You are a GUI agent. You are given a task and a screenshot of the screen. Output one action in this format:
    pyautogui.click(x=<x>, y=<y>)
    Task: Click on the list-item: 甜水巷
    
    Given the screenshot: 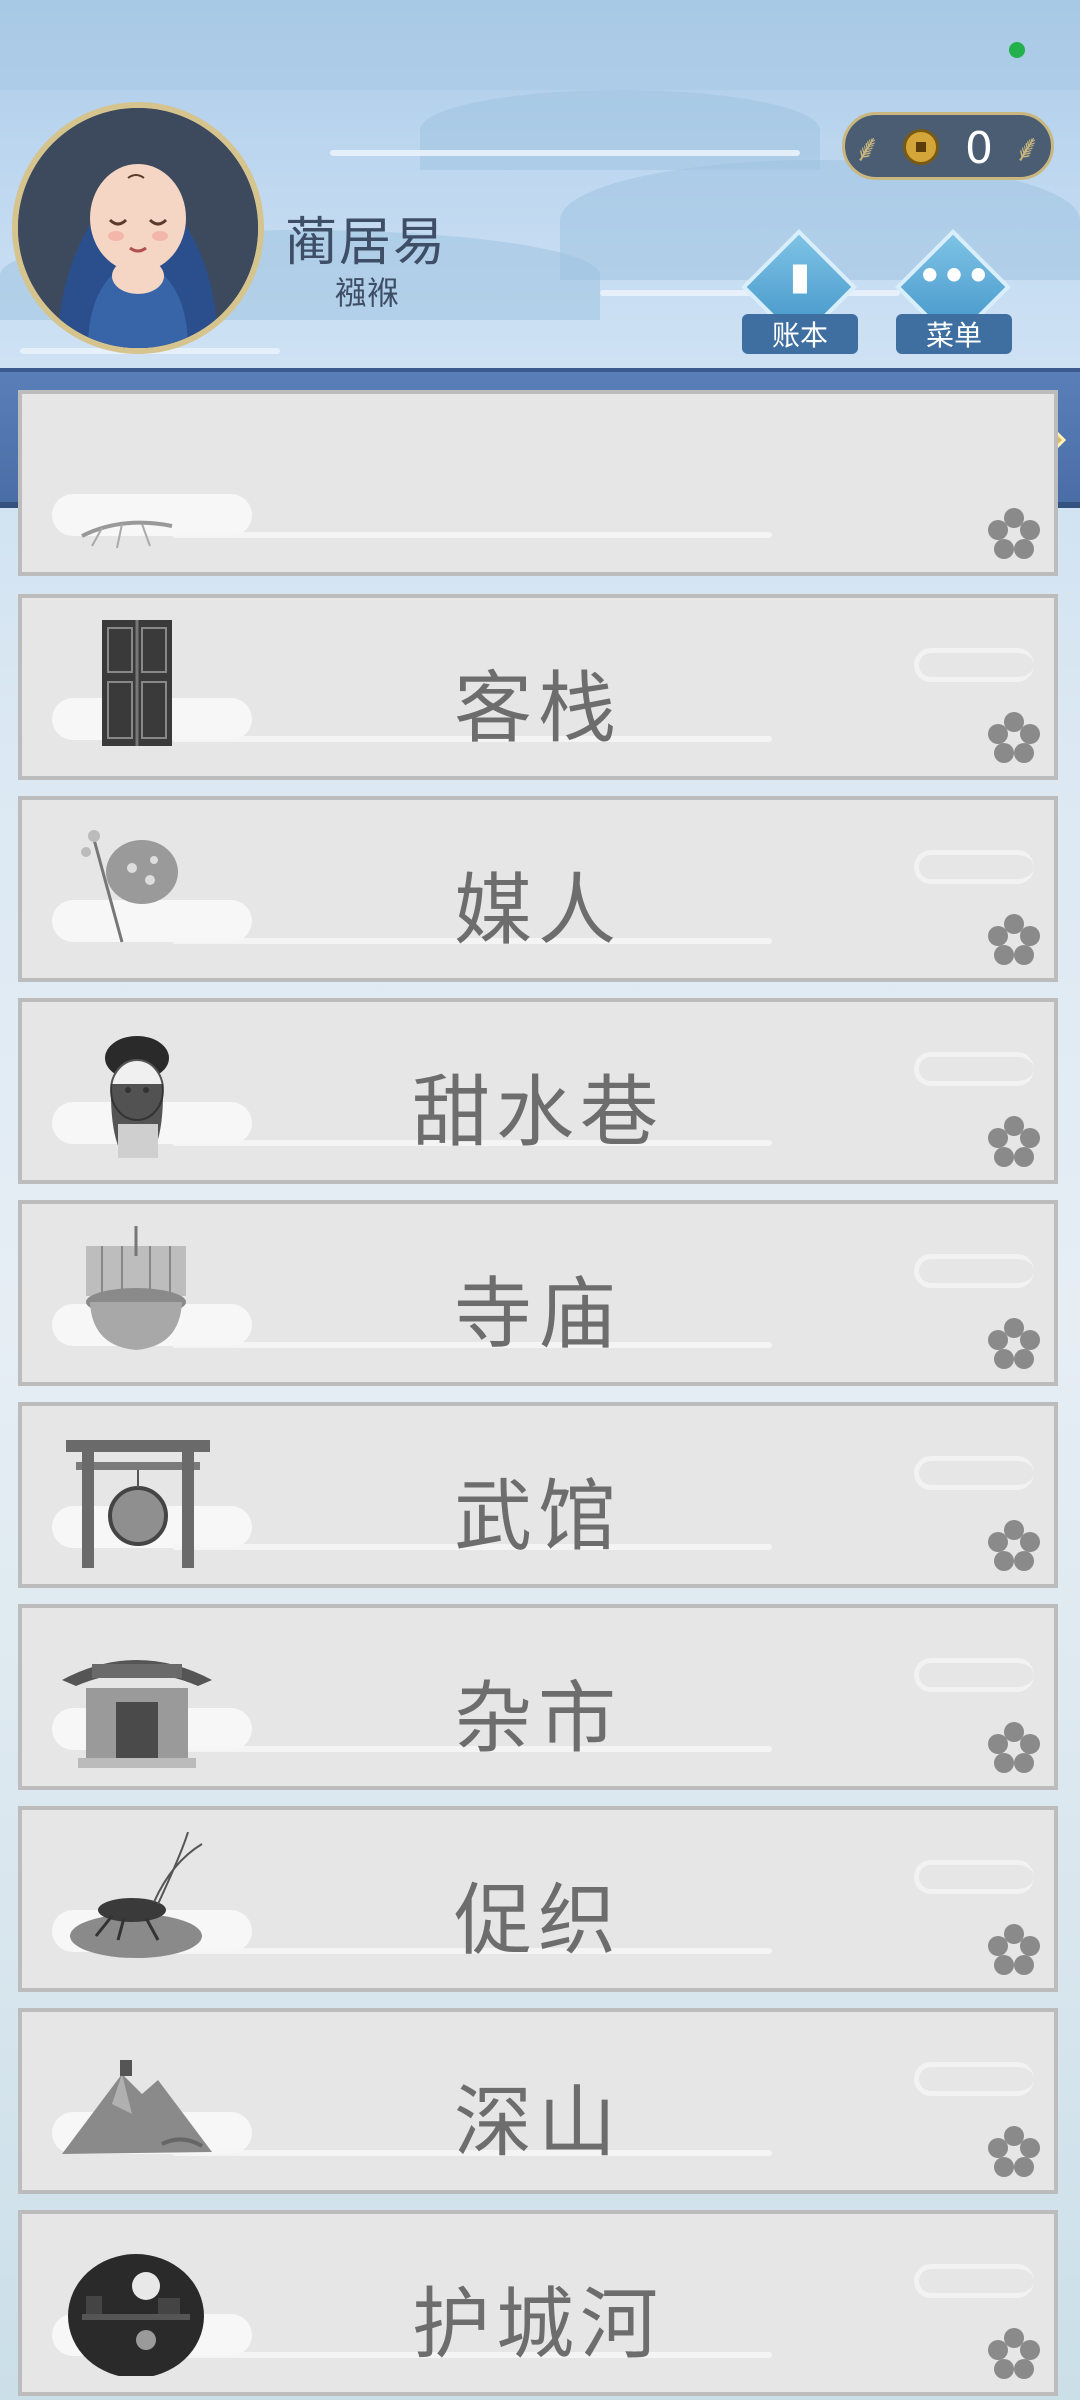 What is the action you would take?
    pyautogui.click(x=538, y=1091)
    